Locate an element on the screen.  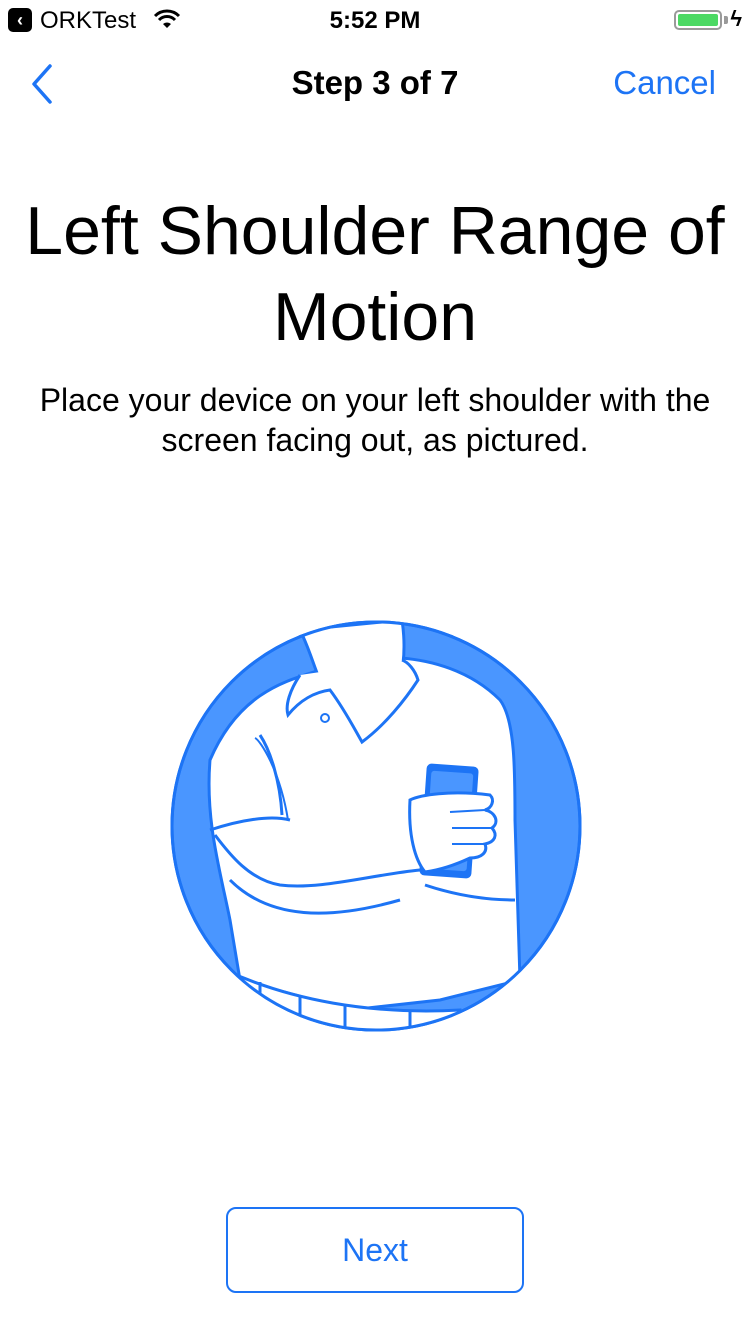
cancel-button: Cancel is located at coordinates (664, 83).